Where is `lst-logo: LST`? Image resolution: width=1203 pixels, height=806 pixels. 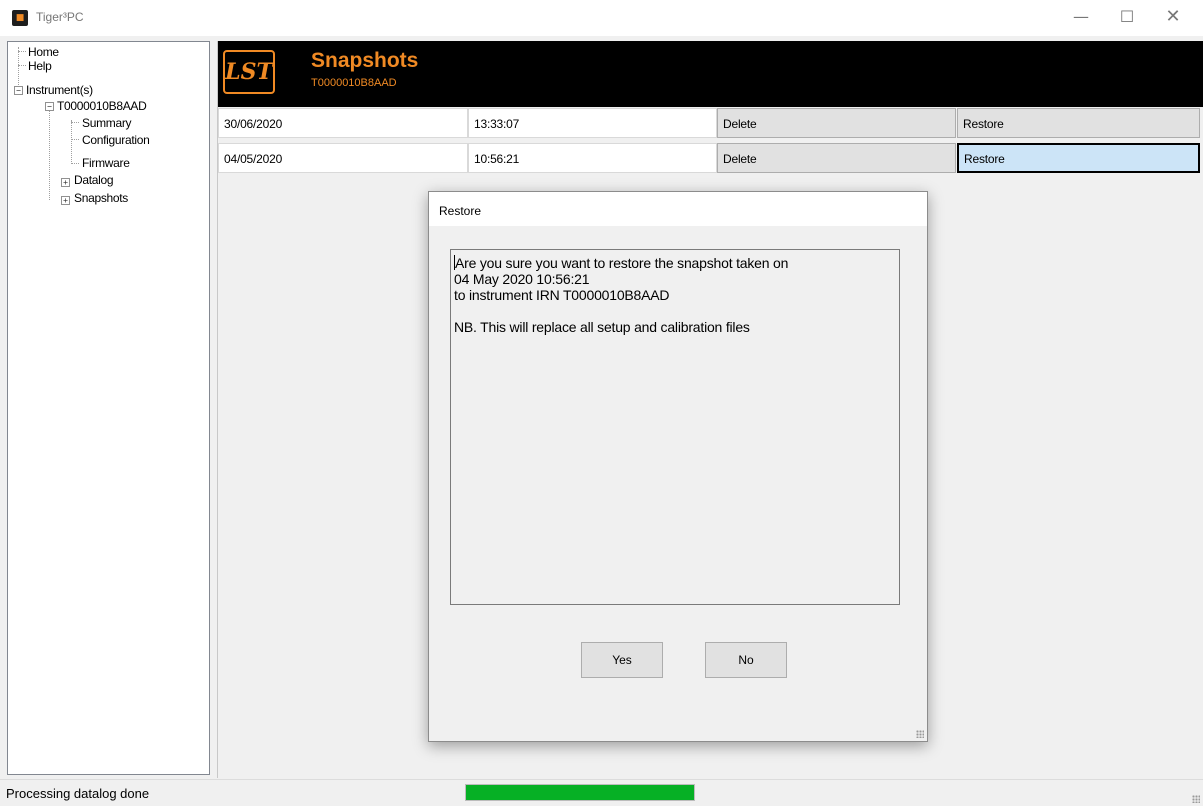 lst-logo: LST is located at coordinates (249, 72).